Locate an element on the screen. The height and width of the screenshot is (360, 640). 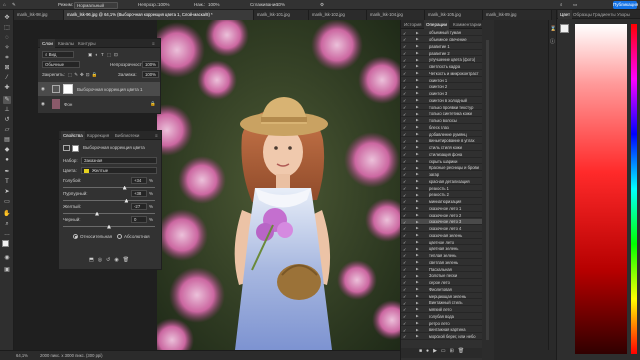
lock-icons: ⬚✎✥⊡🔒 is located at coordinates (83, 75).